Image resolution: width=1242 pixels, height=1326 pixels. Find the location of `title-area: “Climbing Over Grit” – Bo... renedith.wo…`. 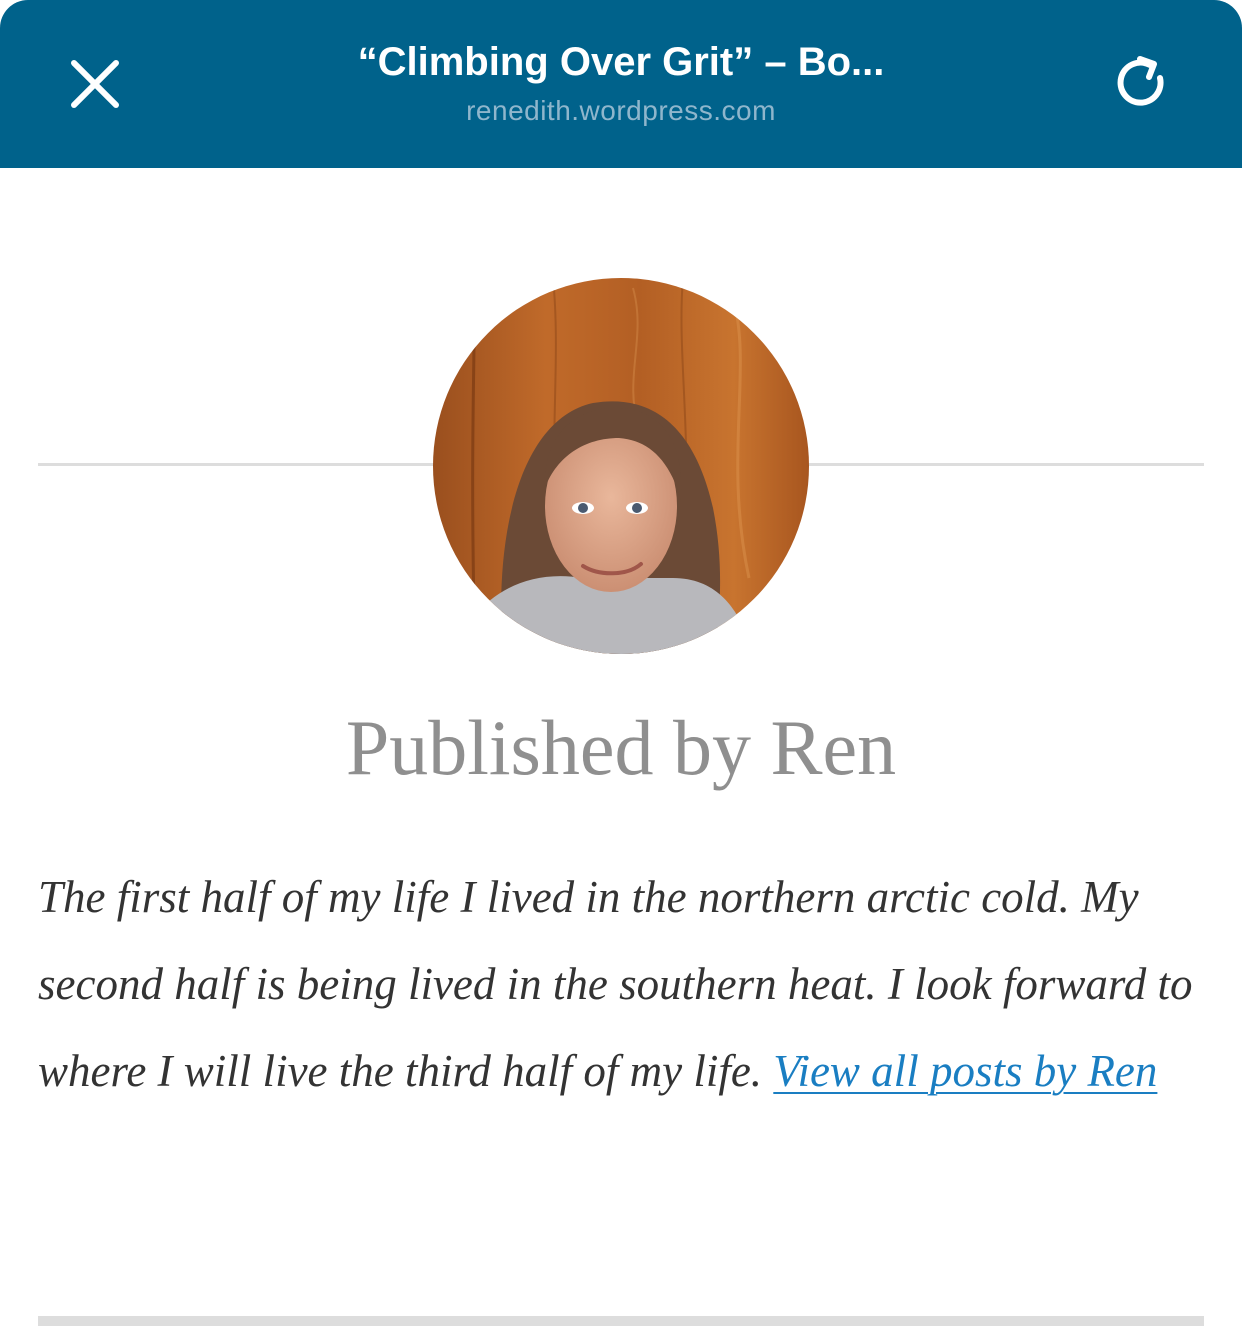

title-area: “Climbing Over Grit” – Bo... renedith.wo… is located at coordinates (621, 82).